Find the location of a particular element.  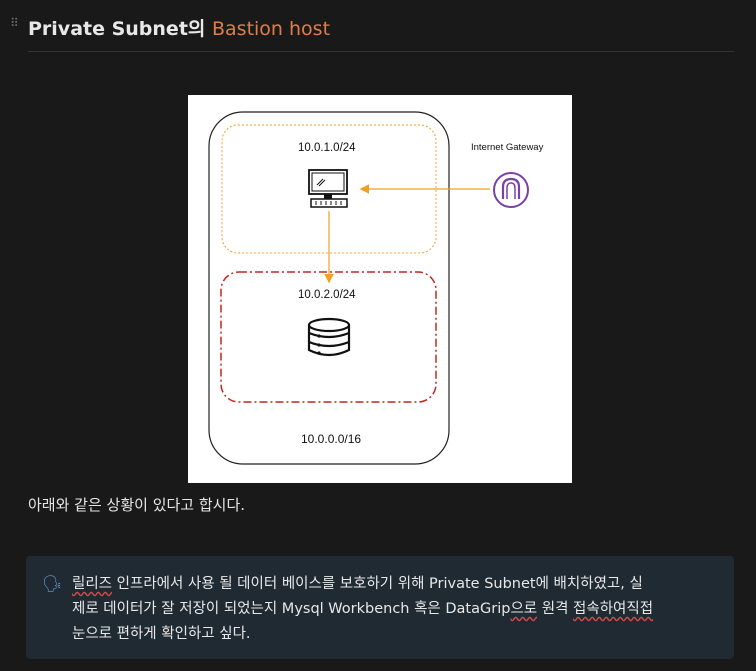

internet-gateway-icon is located at coordinates (511, 190).